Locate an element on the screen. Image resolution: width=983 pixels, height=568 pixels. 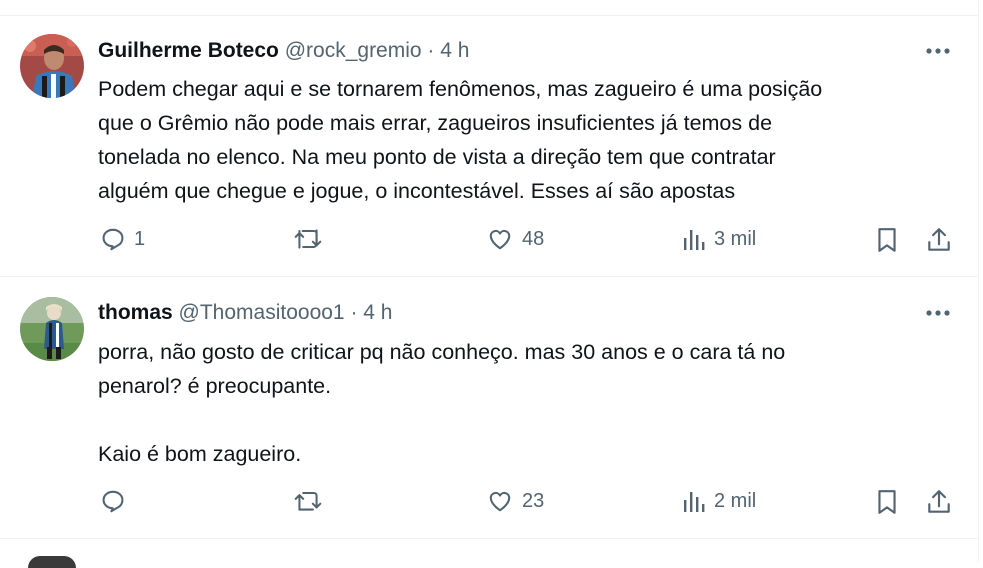
reply-button: 1 is located at coordinates (122, 239).